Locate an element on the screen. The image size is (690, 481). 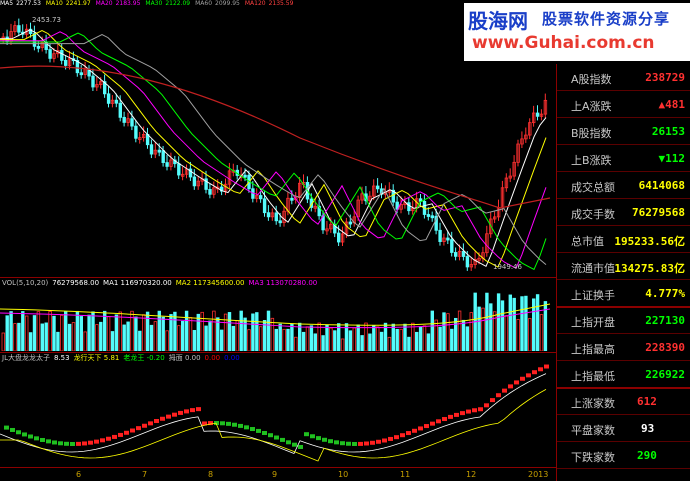
stat-label: 上指最高 is located at coordinates (593, 349).